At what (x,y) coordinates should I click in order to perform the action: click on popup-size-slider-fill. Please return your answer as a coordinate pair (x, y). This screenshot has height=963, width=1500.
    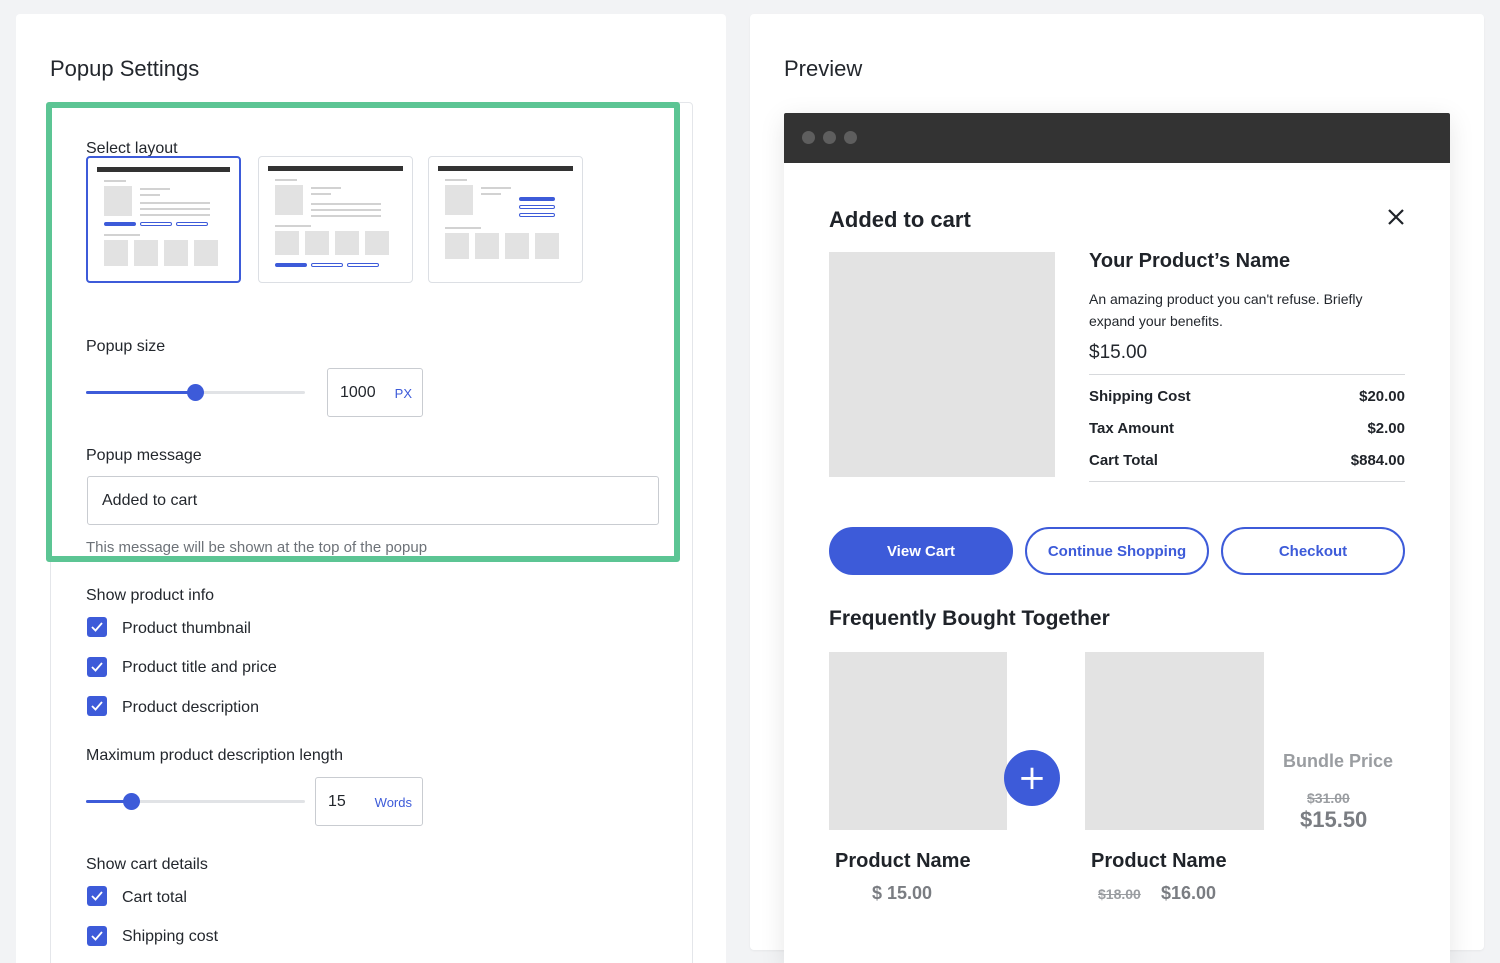
    Looking at the image, I should click on (141, 392).